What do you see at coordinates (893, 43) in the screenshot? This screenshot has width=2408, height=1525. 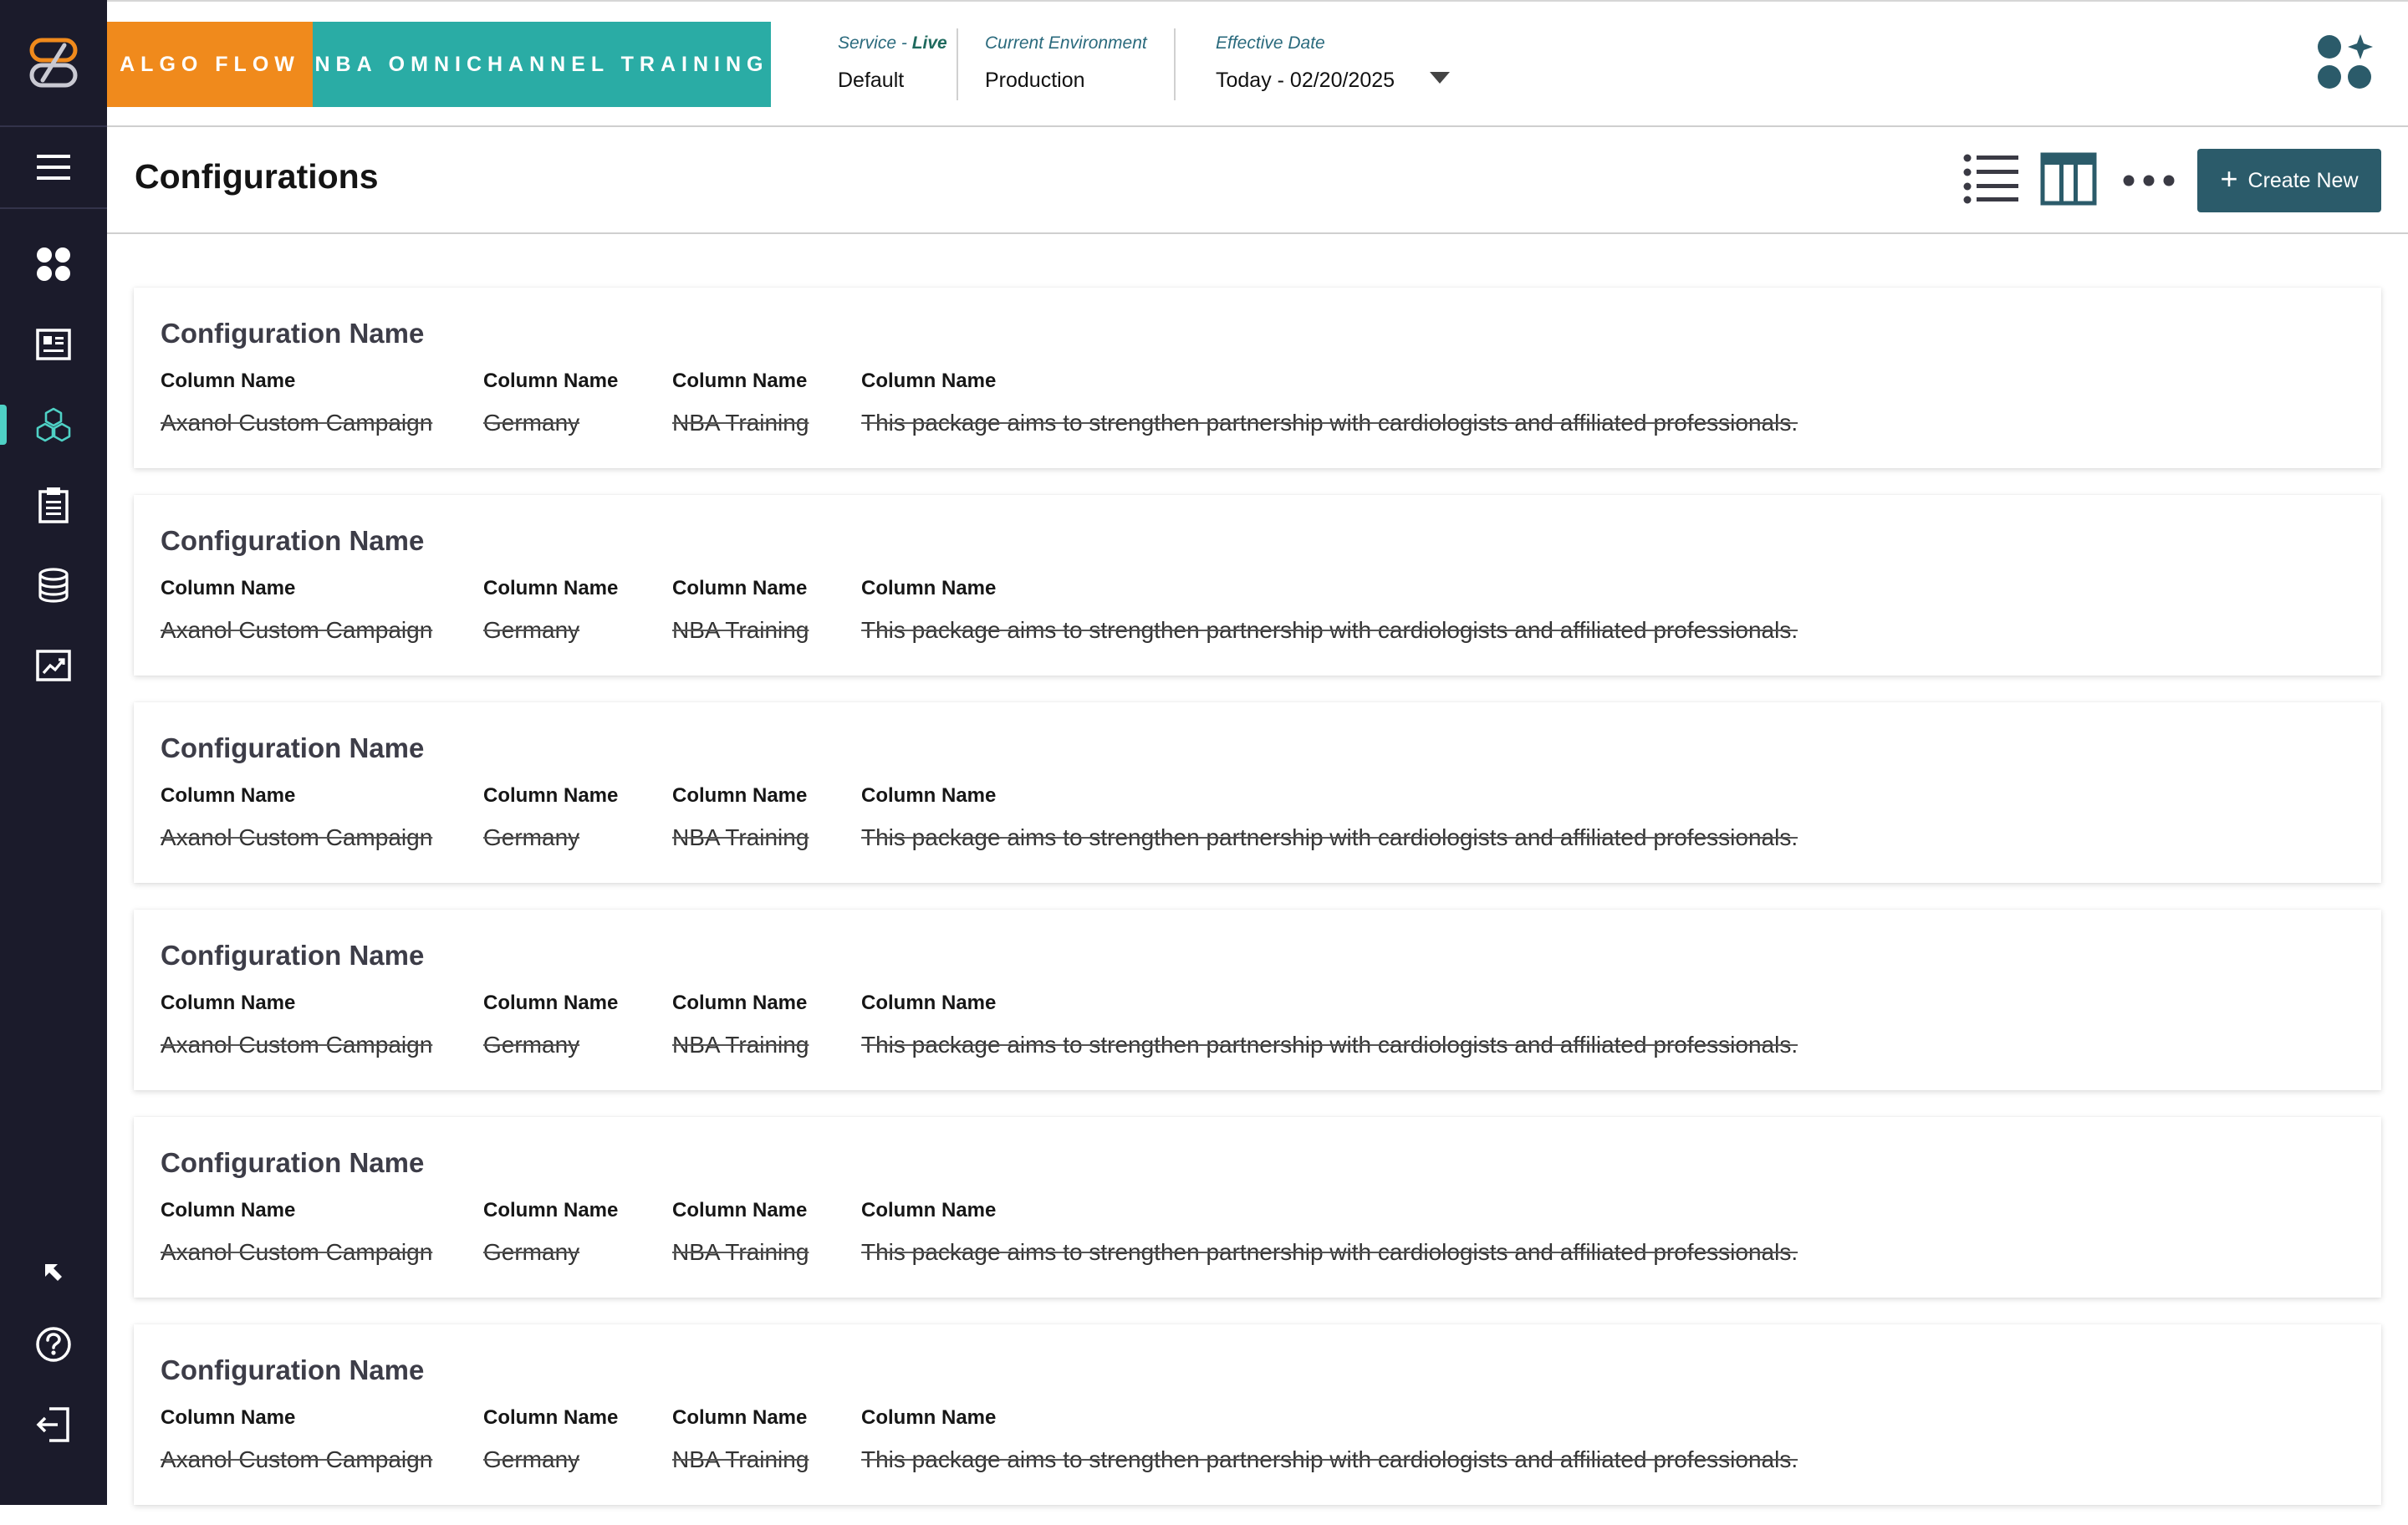 I see `service-label: Service - Live` at bounding box center [893, 43].